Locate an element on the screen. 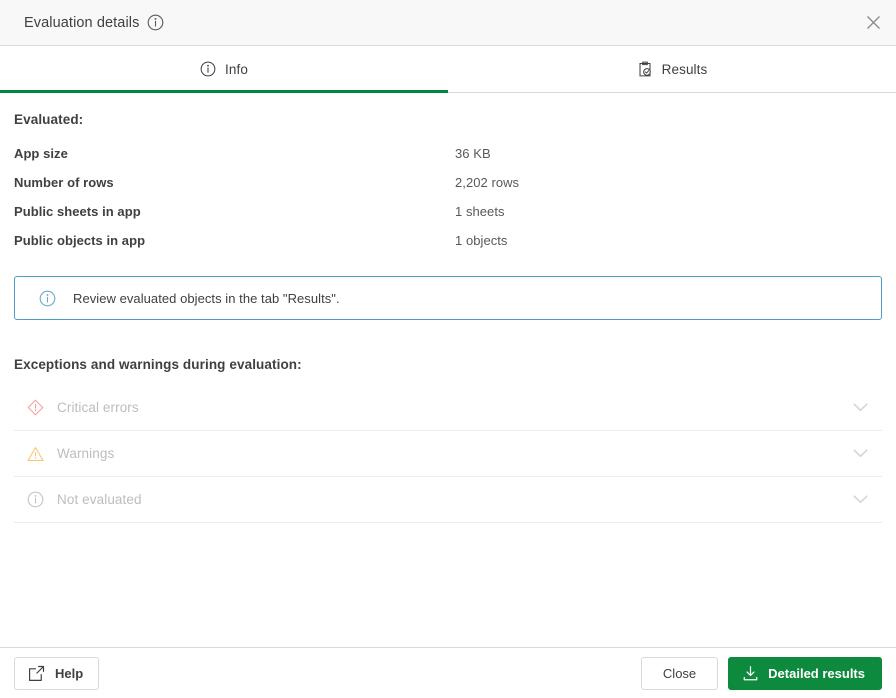 The height and width of the screenshot is (698, 896). metric-value: 2,202 rows is located at coordinates (487, 182).